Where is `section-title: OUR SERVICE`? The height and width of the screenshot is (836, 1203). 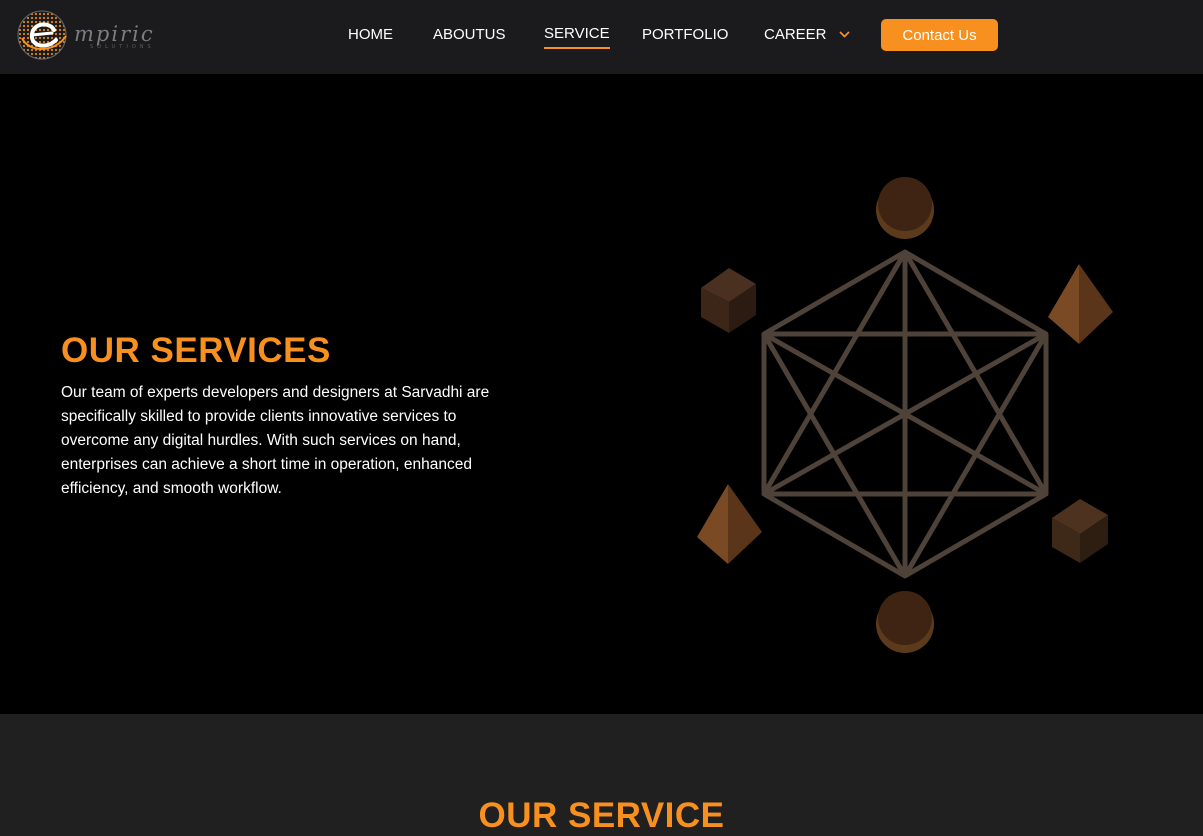
section-title: OUR SERVICE is located at coordinates (601, 815).